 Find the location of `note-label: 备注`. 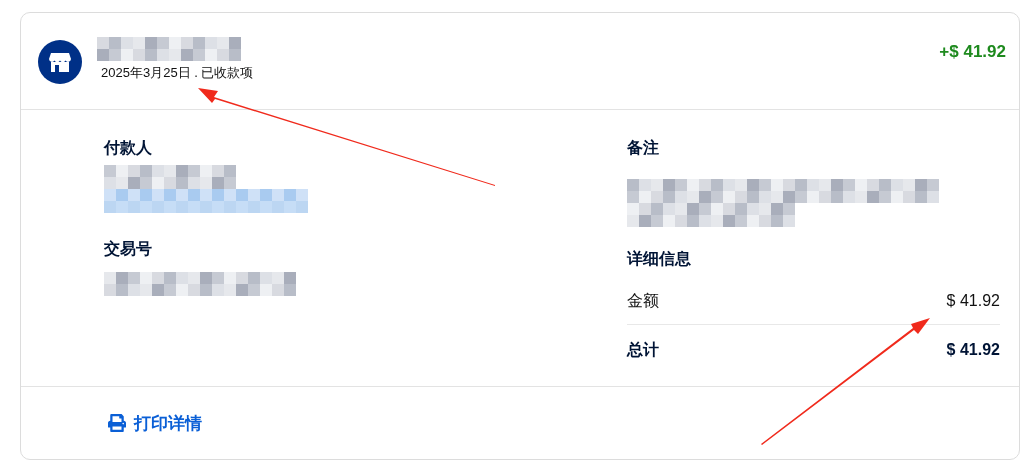

note-label: 备注 is located at coordinates (643, 148).